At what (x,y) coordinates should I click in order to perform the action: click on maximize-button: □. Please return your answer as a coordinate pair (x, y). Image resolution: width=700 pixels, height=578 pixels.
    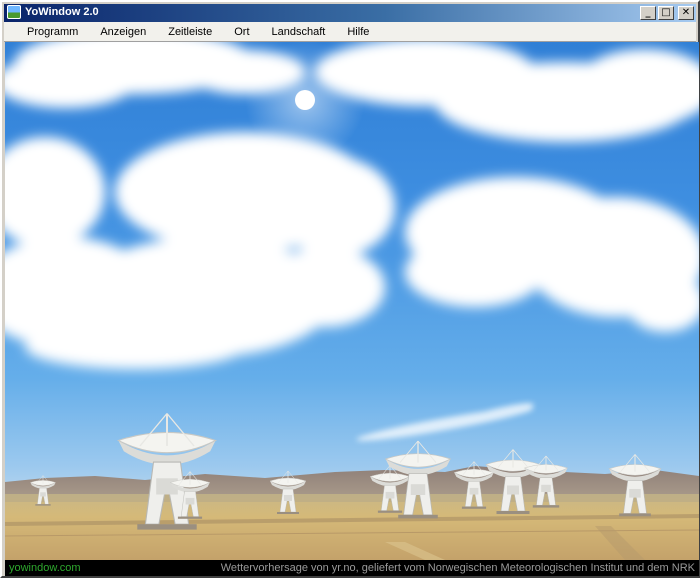
    Looking at the image, I should click on (666, 13).